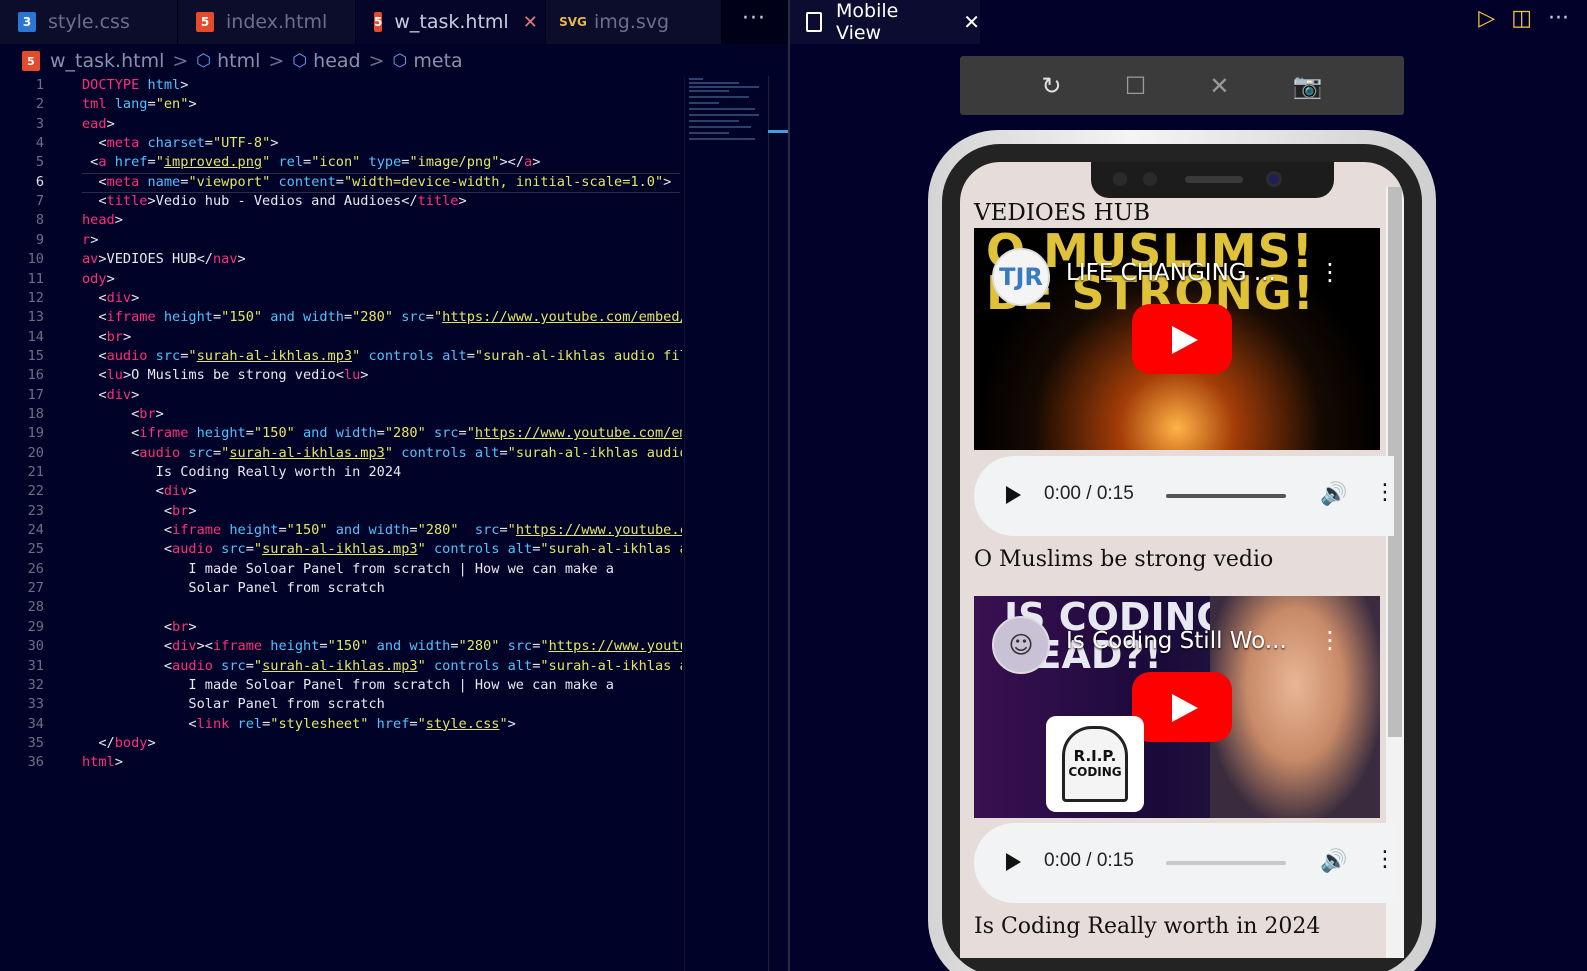  What do you see at coordinates (1052, 86) in the screenshot?
I see `reload-icon: ↻` at bounding box center [1052, 86].